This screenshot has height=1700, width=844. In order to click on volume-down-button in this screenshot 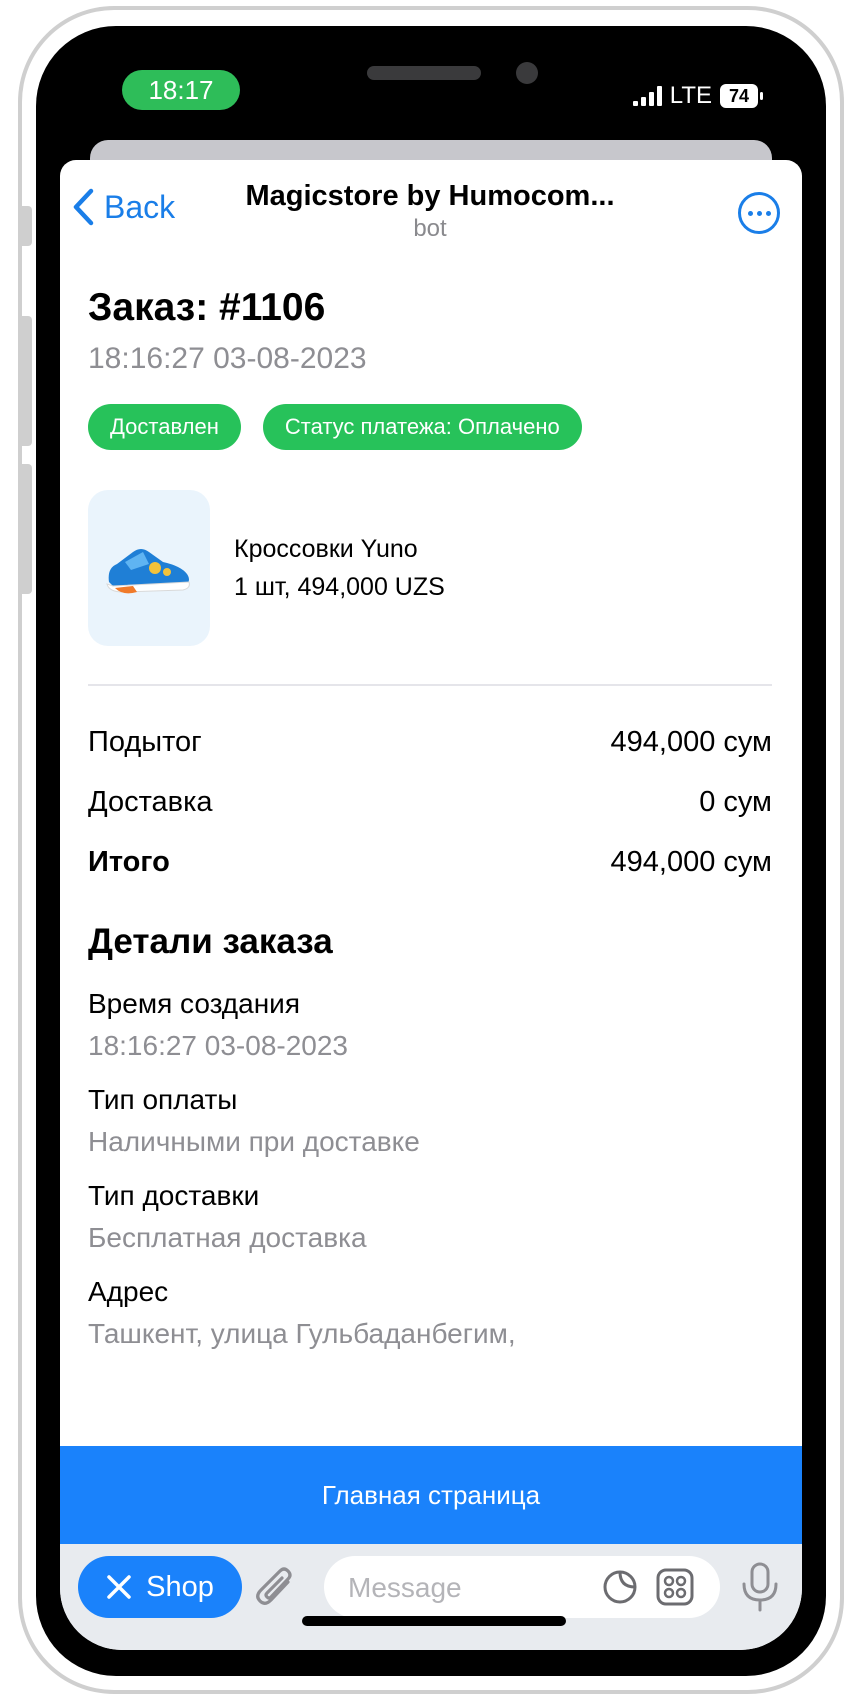, I will do `click(25, 529)`.